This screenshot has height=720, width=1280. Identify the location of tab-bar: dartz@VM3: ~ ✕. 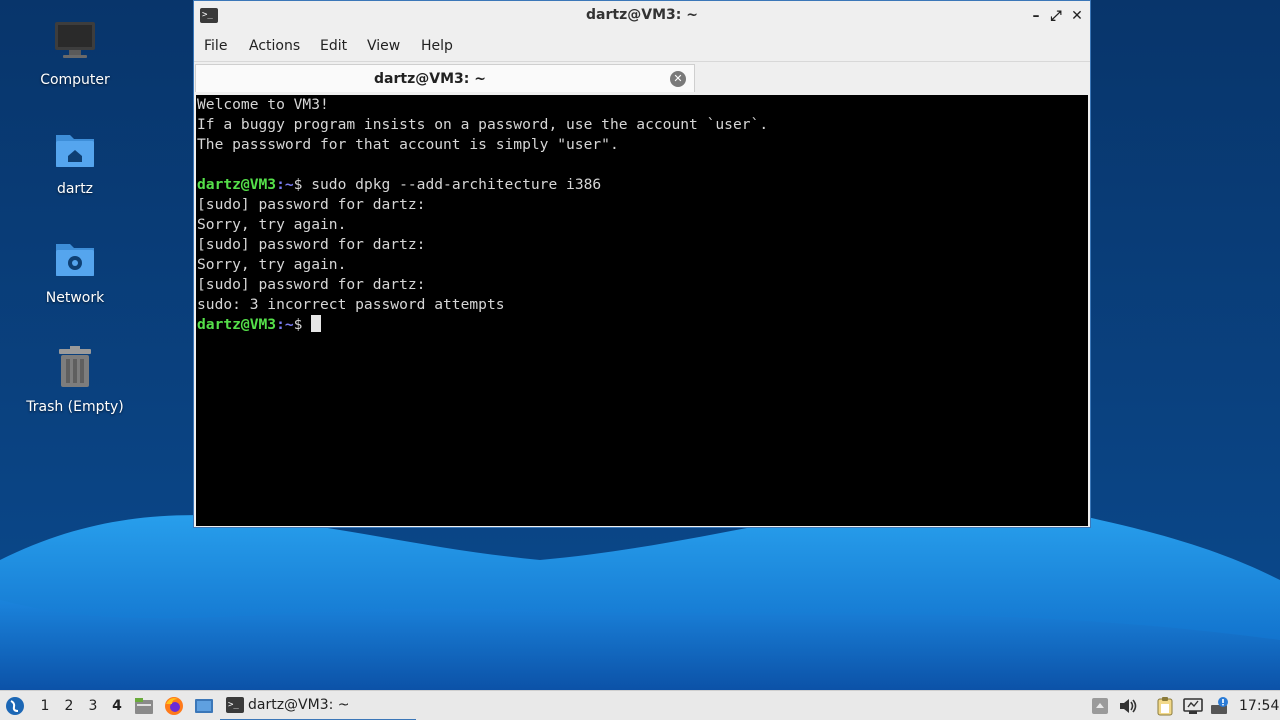
(642, 77).